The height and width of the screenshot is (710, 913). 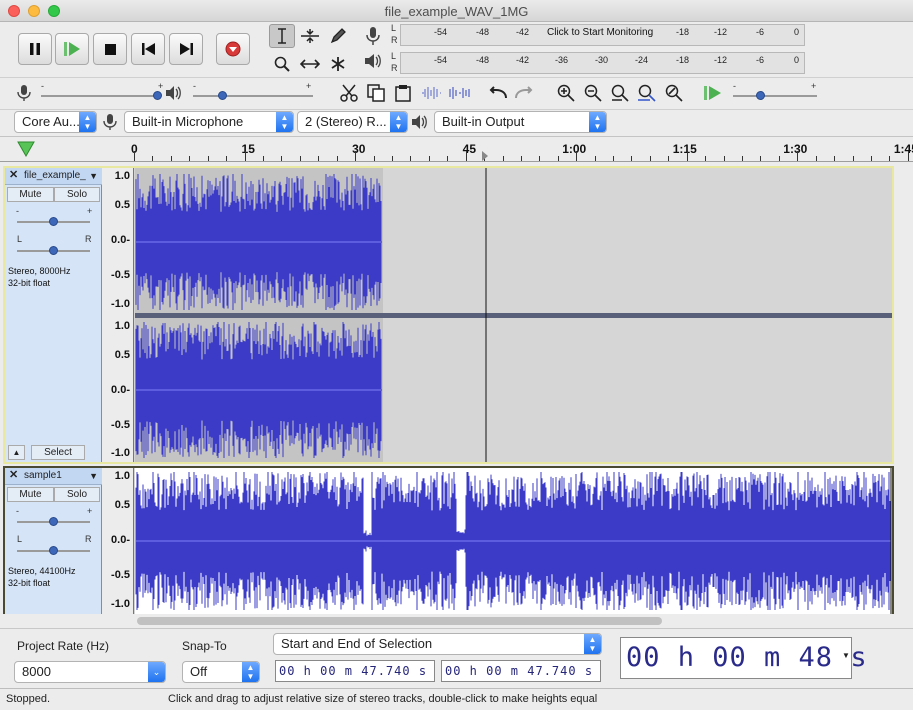 I want to click on zoom-in-button, so click(x=566, y=93).